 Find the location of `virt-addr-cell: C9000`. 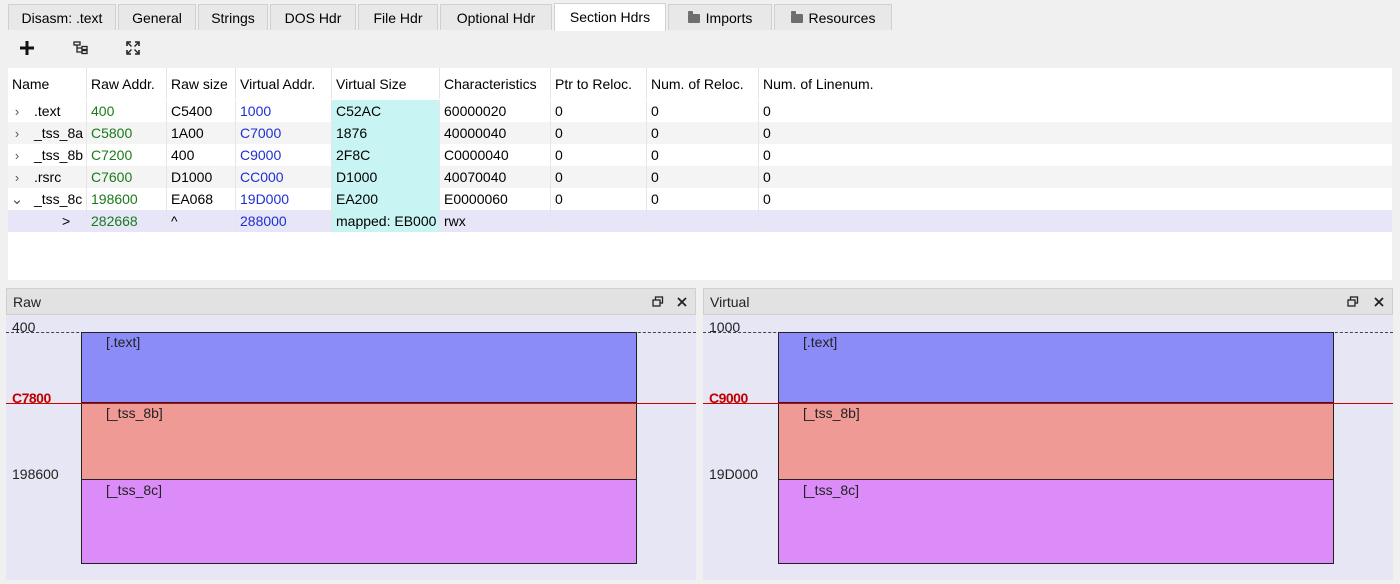

virt-addr-cell: C9000 is located at coordinates (283, 155).